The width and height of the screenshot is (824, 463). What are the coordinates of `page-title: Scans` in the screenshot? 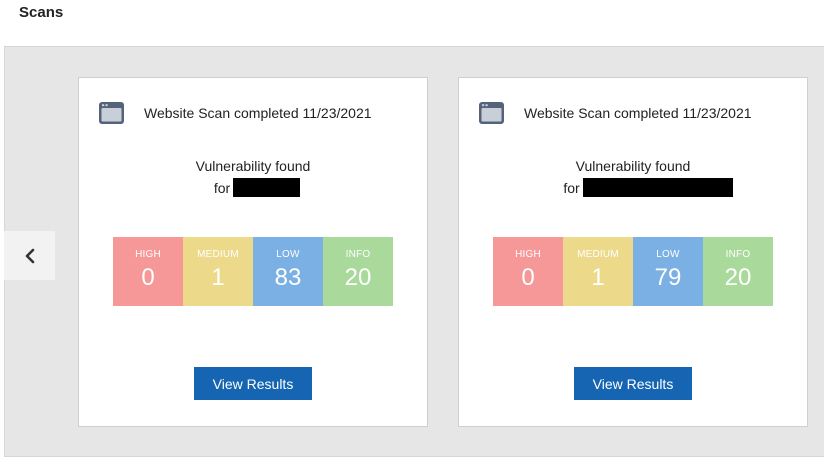 It's located at (41, 12).